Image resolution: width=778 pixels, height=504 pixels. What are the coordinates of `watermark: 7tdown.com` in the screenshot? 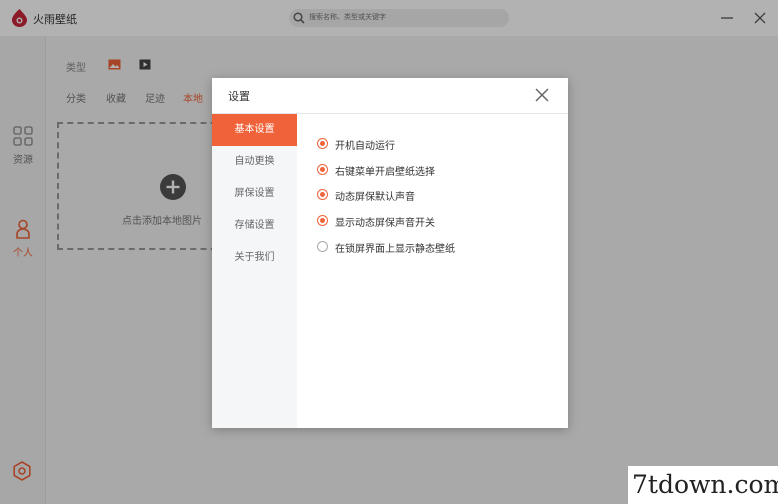 It's located at (703, 485).